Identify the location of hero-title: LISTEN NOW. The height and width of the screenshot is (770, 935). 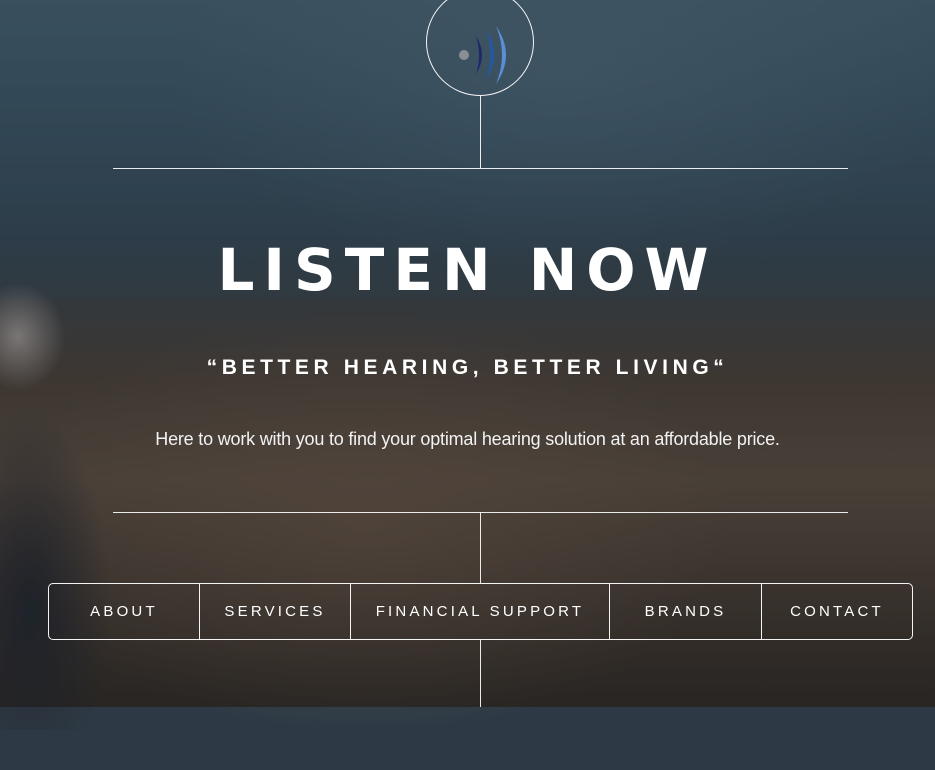
(467, 270).